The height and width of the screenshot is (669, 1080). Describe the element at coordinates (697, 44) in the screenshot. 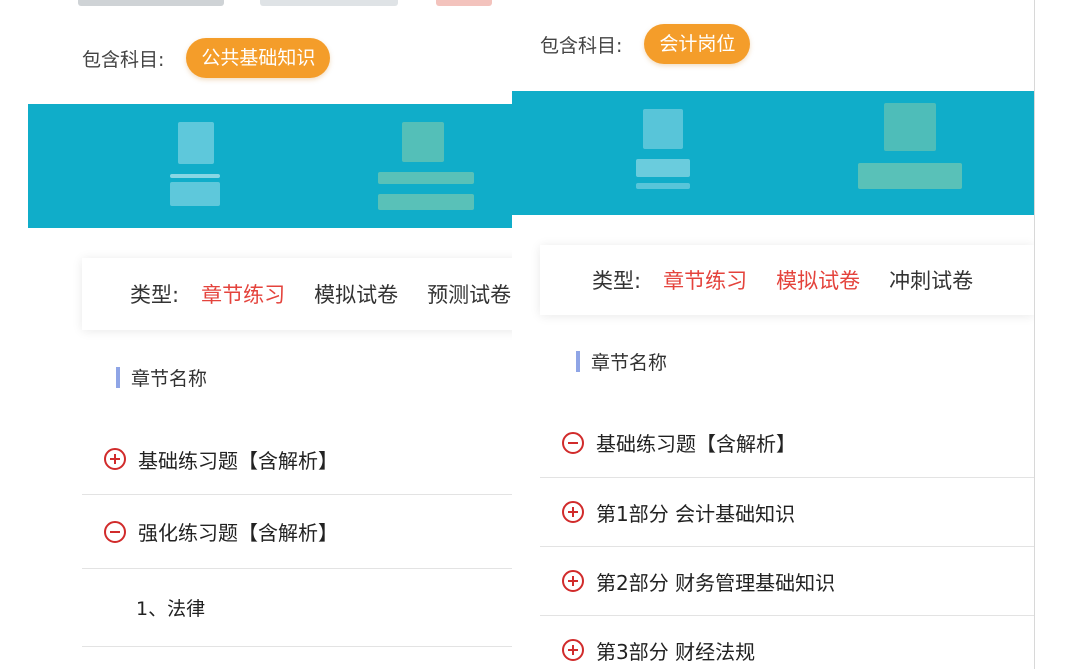

I see `subject-pill: 会计岗位` at that location.